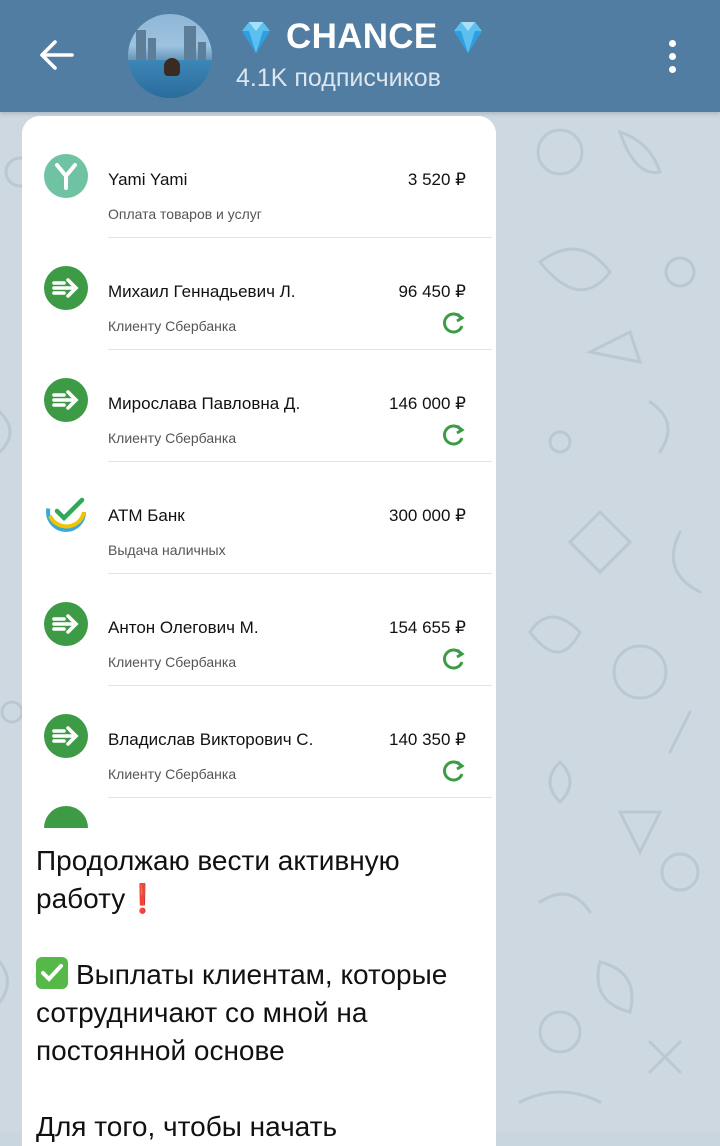 The width and height of the screenshot is (720, 1146). What do you see at coordinates (202, 291) in the screenshot?
I see `transaction-name: Михаил Геннадьевич Л.` at bounding box center [202, 291].